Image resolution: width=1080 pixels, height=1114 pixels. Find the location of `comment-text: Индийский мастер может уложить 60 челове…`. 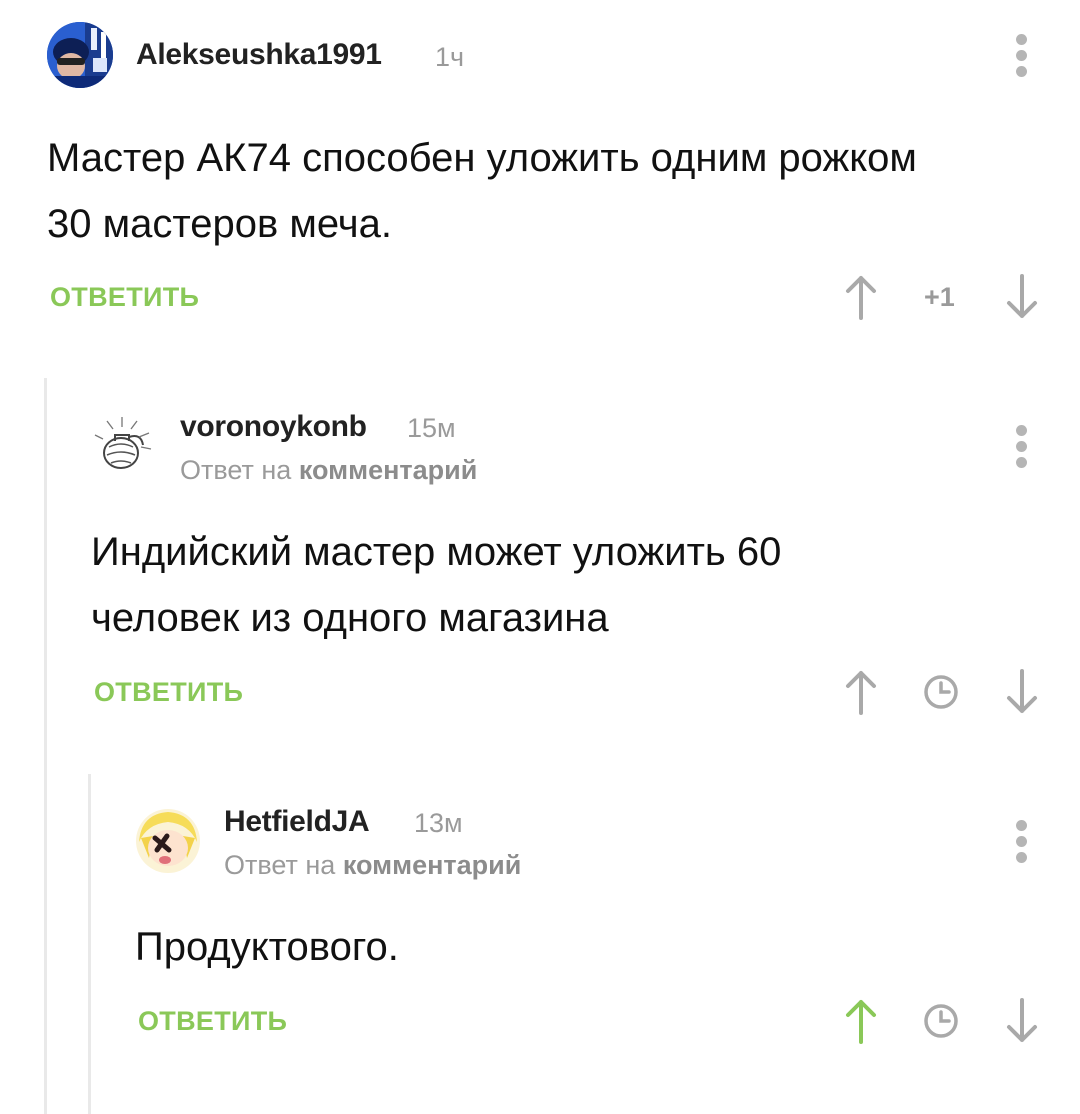

comment-text: Индийский мастер может уложить 60 челове… is located at coordinates (436, 585).